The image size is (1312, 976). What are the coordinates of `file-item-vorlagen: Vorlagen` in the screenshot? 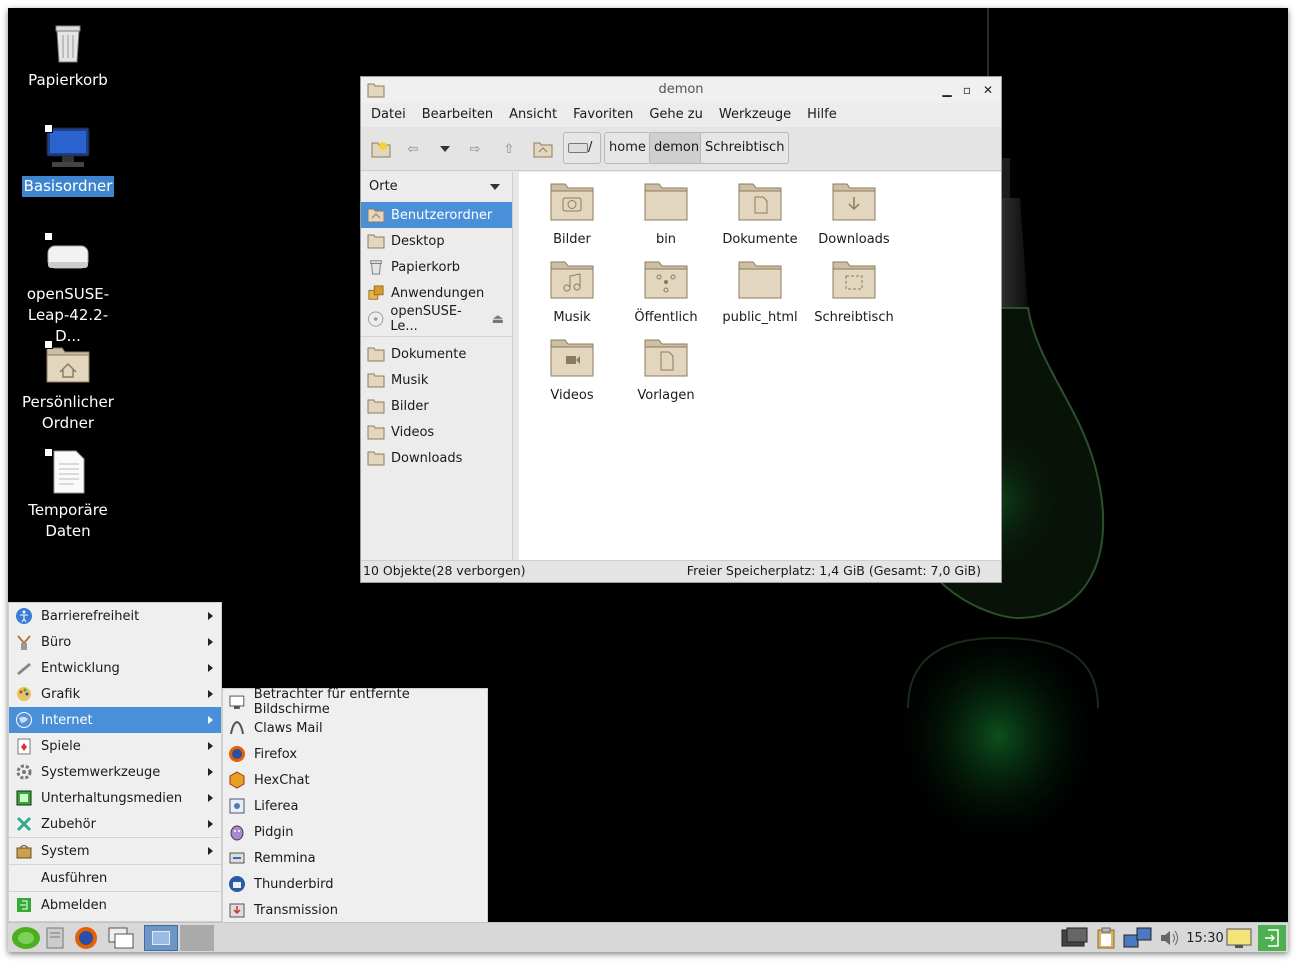 It's located at (666, 369).